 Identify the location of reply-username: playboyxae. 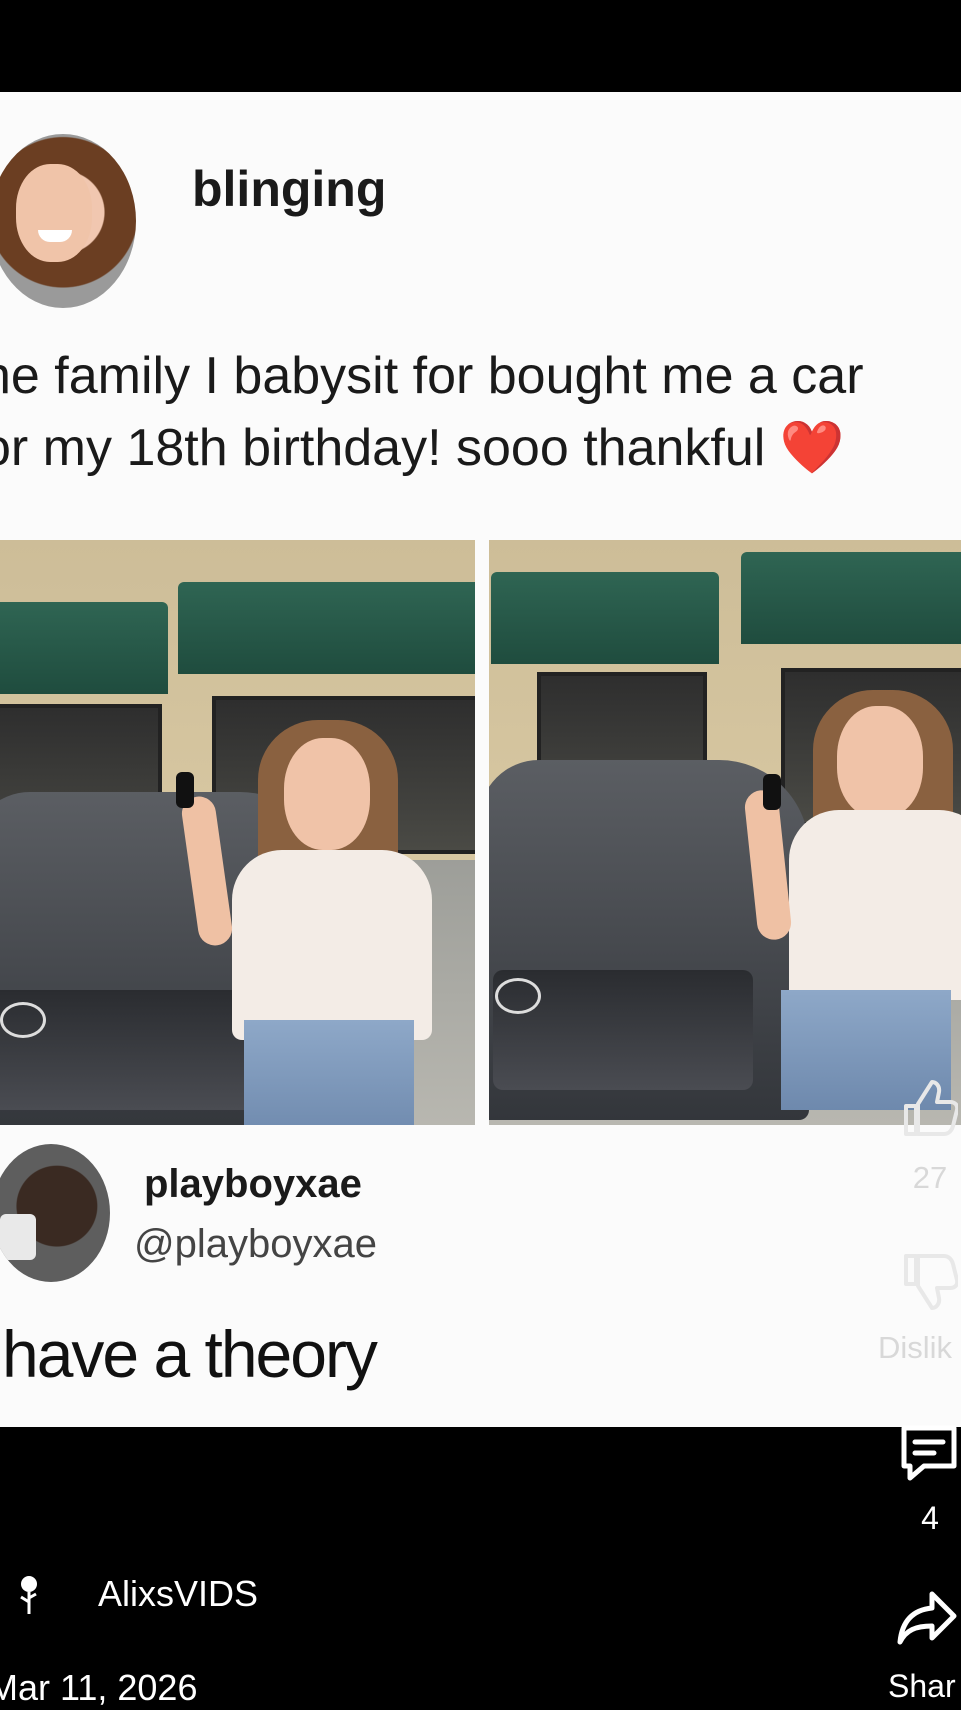
(253, 1184).